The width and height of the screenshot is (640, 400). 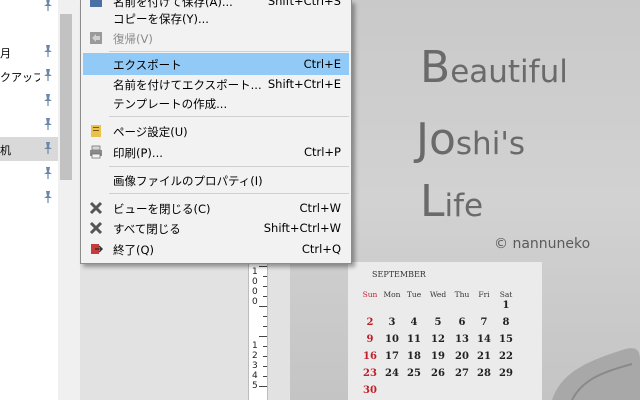 I want to click on calendar-day: 30, so click(x=370, y=390).